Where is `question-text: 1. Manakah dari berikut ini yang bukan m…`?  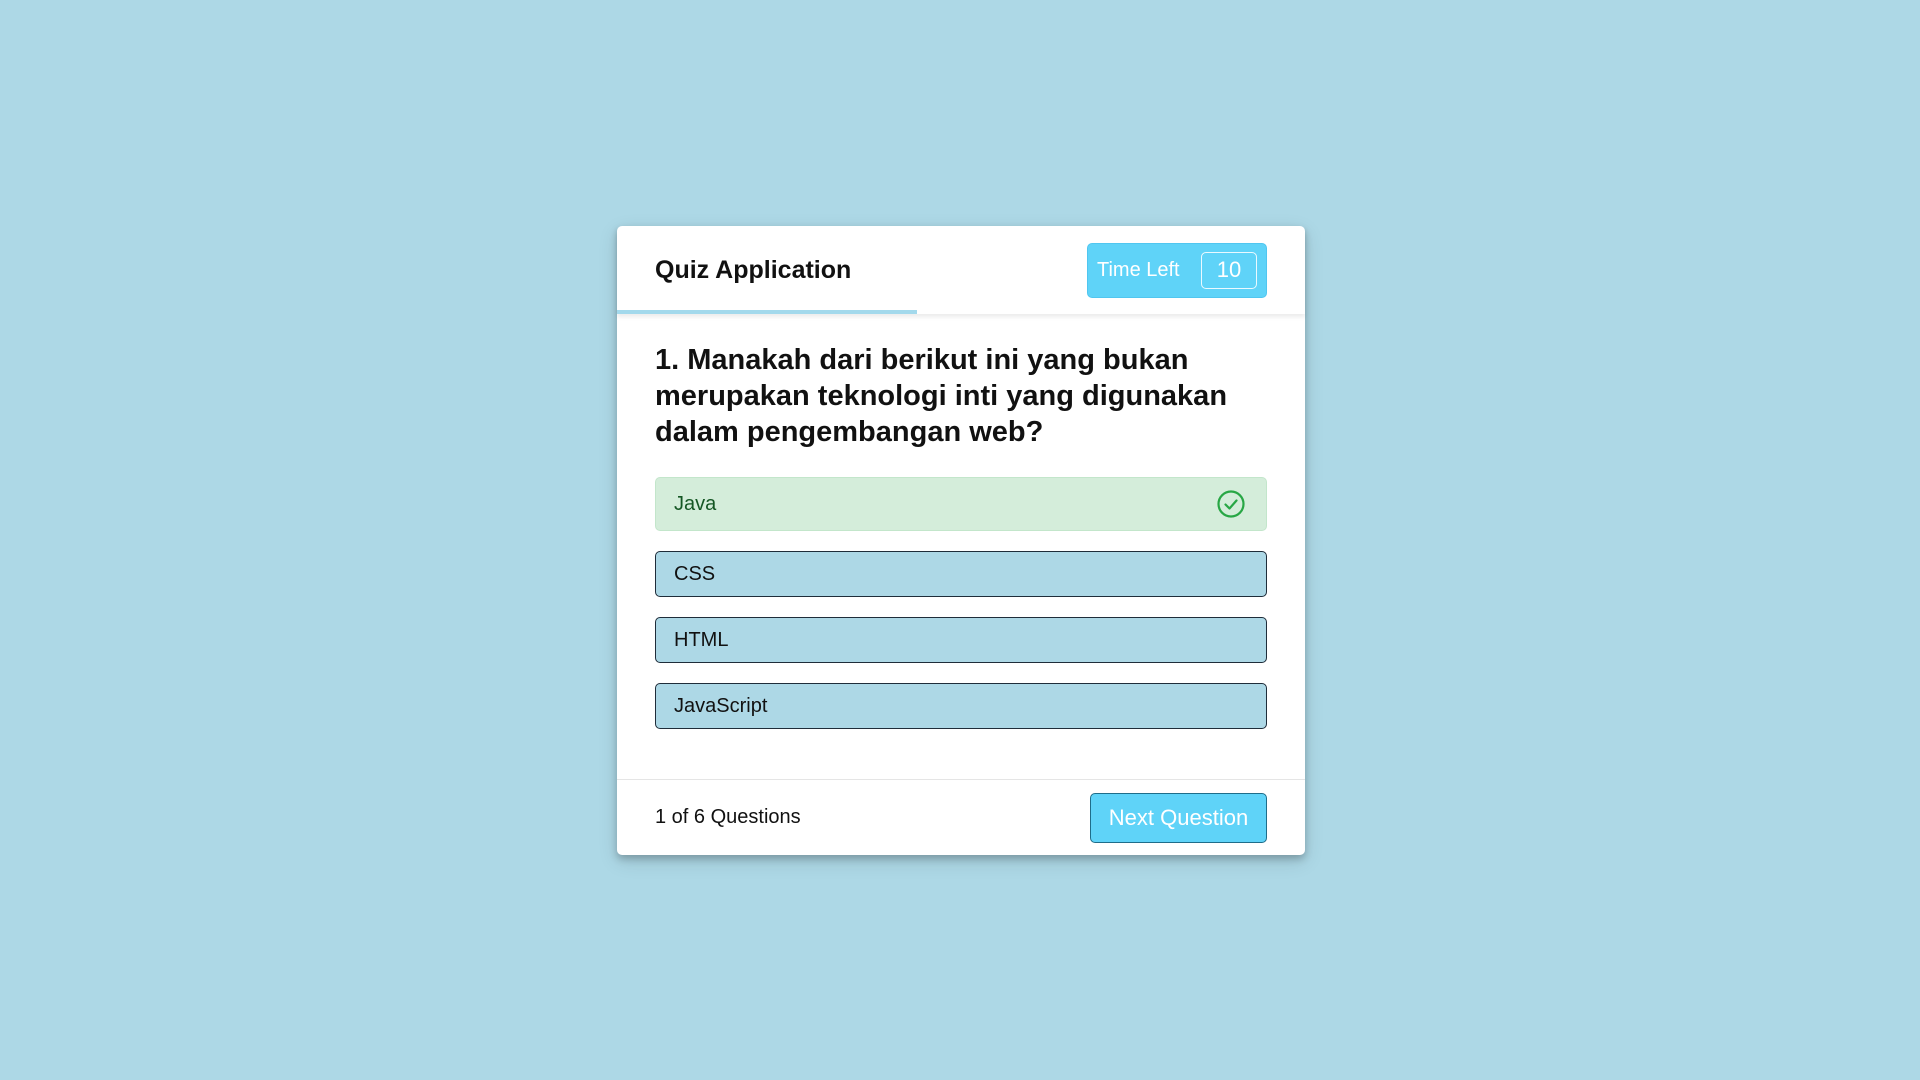 question-text: 1. Manakah dari berikut ini yang bukan m… is located at coordinates (941, 396).